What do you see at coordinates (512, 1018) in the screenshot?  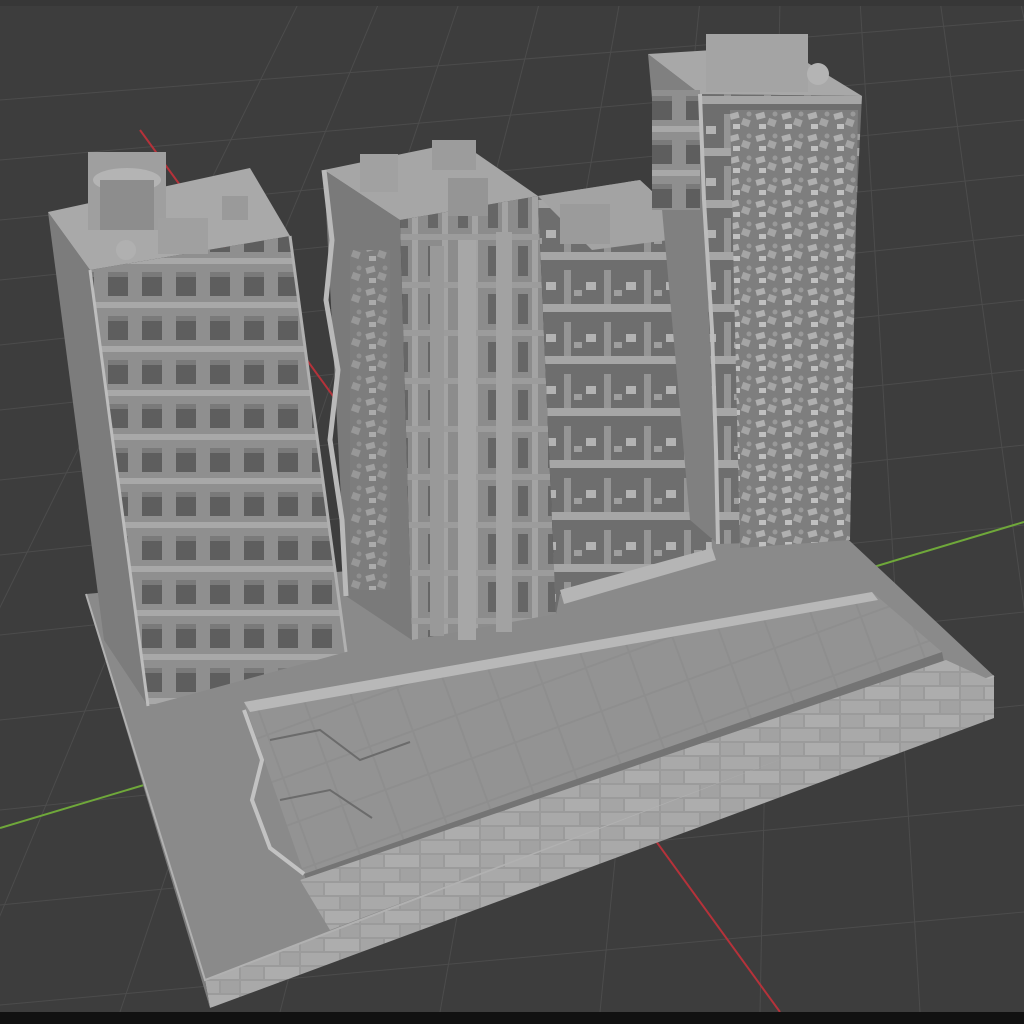 I see `status-bar` at bounding box center [512, 1018].